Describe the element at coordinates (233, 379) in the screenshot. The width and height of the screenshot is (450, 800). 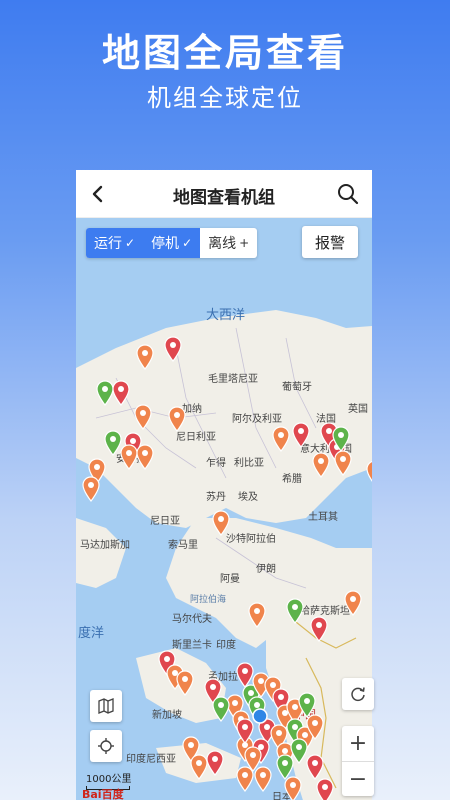
I see `label-mauritania: 毛里塔尼亚` at that location.